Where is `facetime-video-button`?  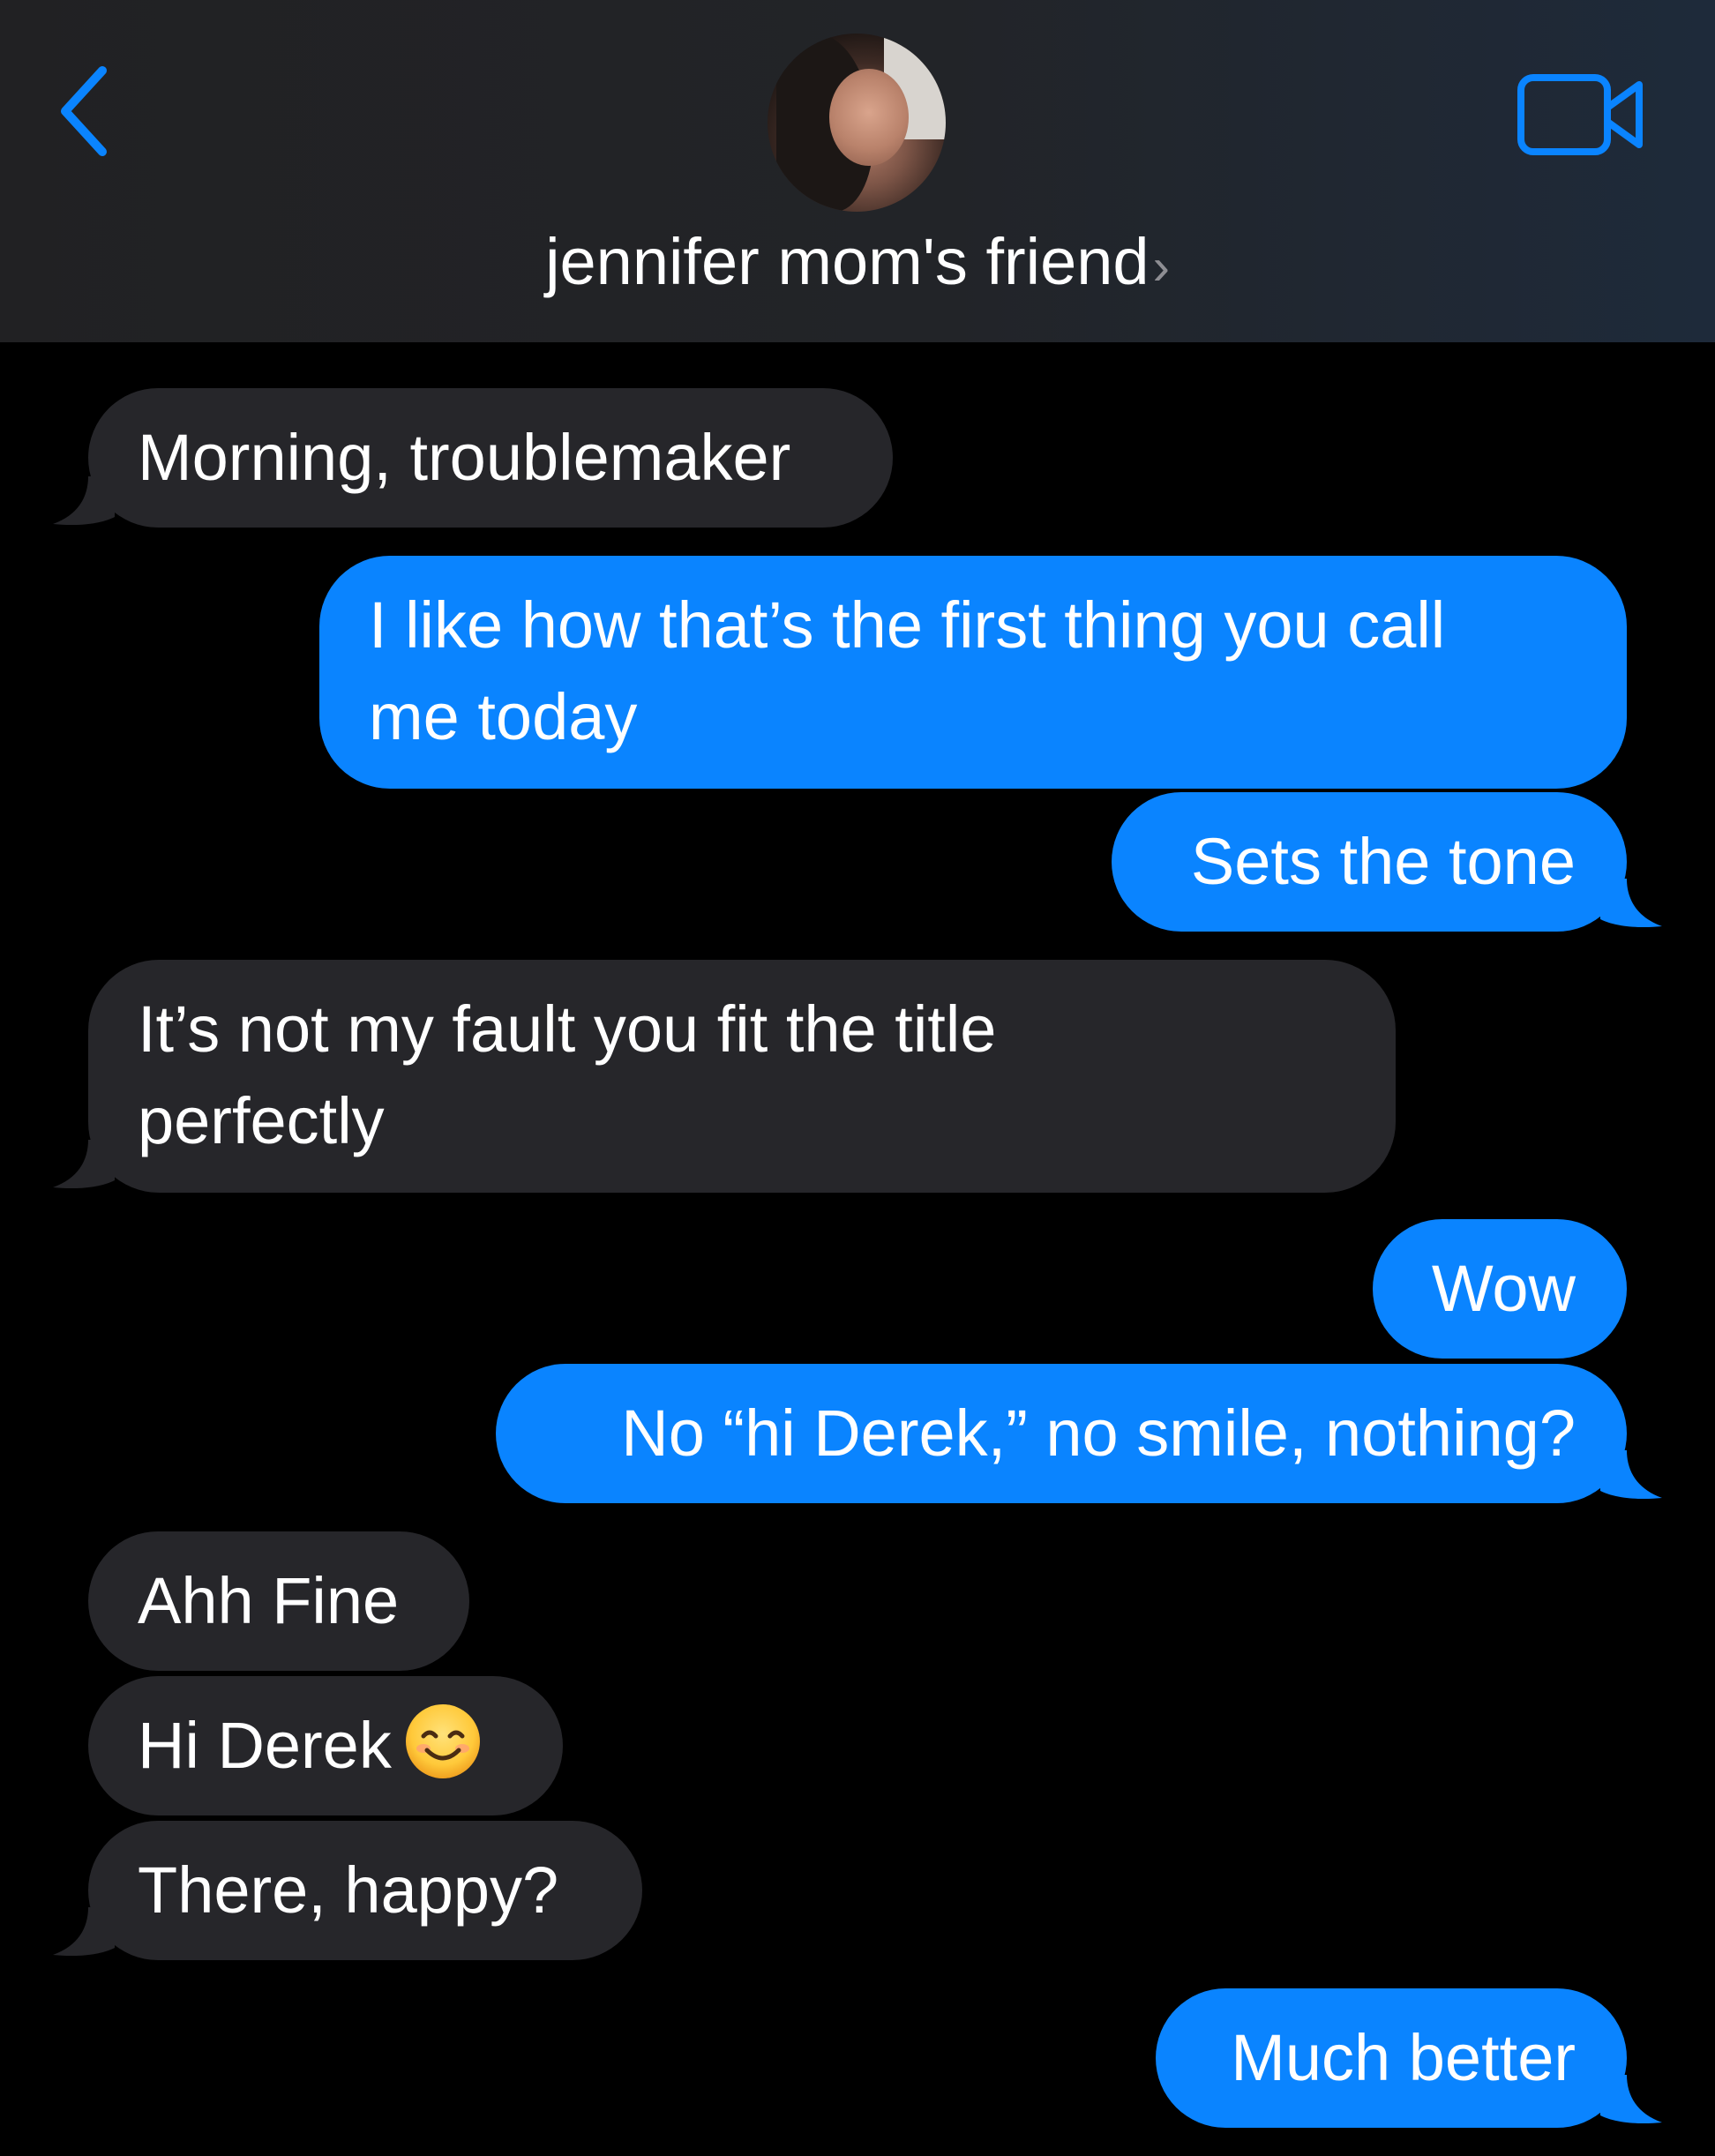
facetime-video-button is located at coordinates (1582, 115).